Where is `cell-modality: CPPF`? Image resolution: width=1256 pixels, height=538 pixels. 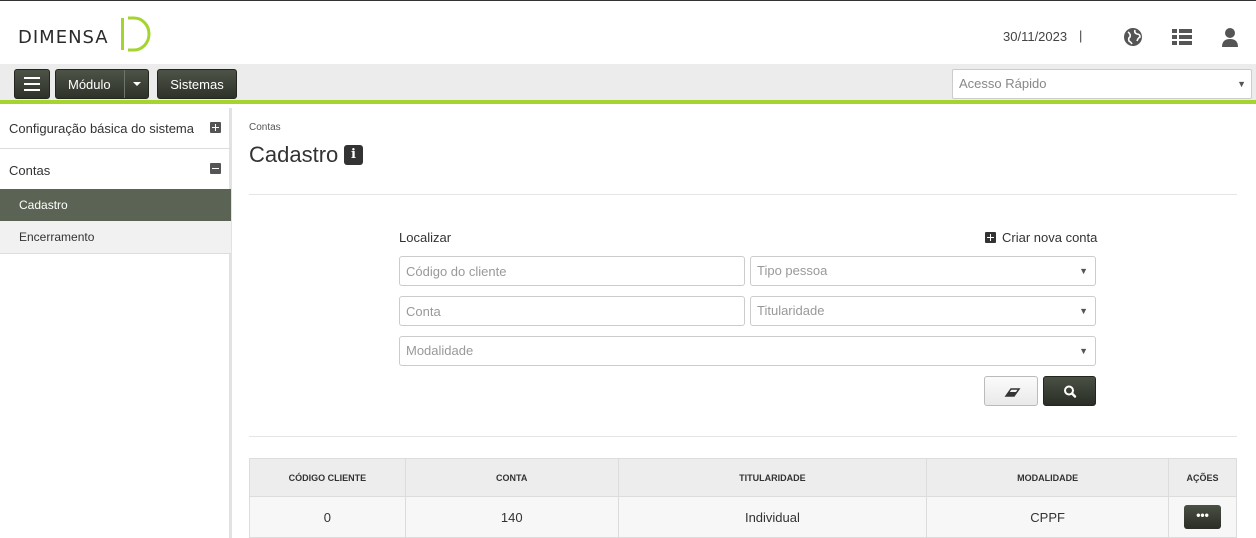 cell-modality: CPPF is located at coordinates (1048, 517).